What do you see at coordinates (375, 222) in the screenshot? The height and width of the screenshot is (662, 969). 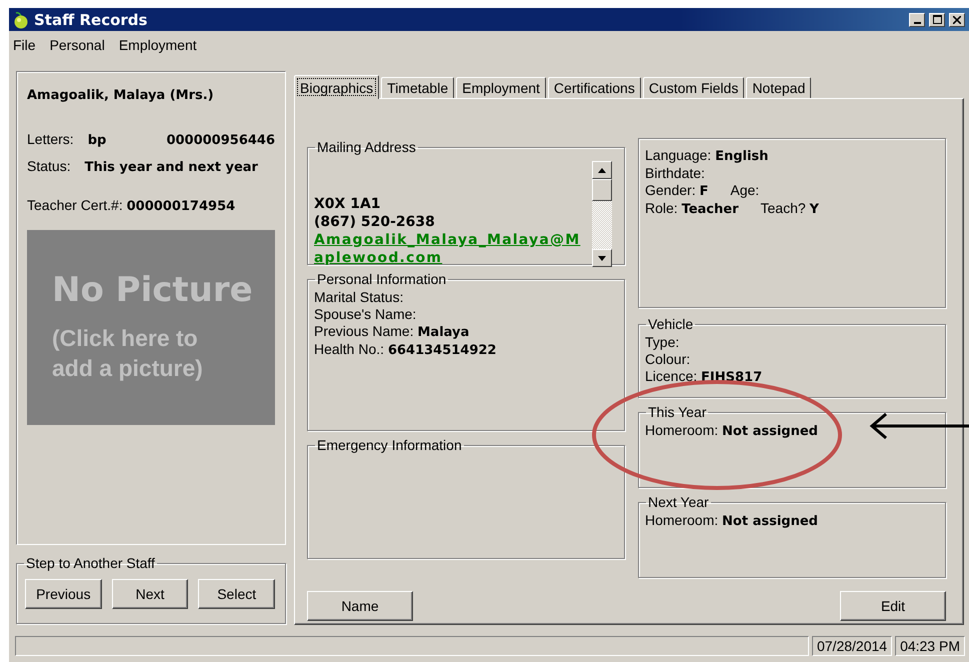 I see `address-line: (867) 520-2638` at bounding box center [375, 222].